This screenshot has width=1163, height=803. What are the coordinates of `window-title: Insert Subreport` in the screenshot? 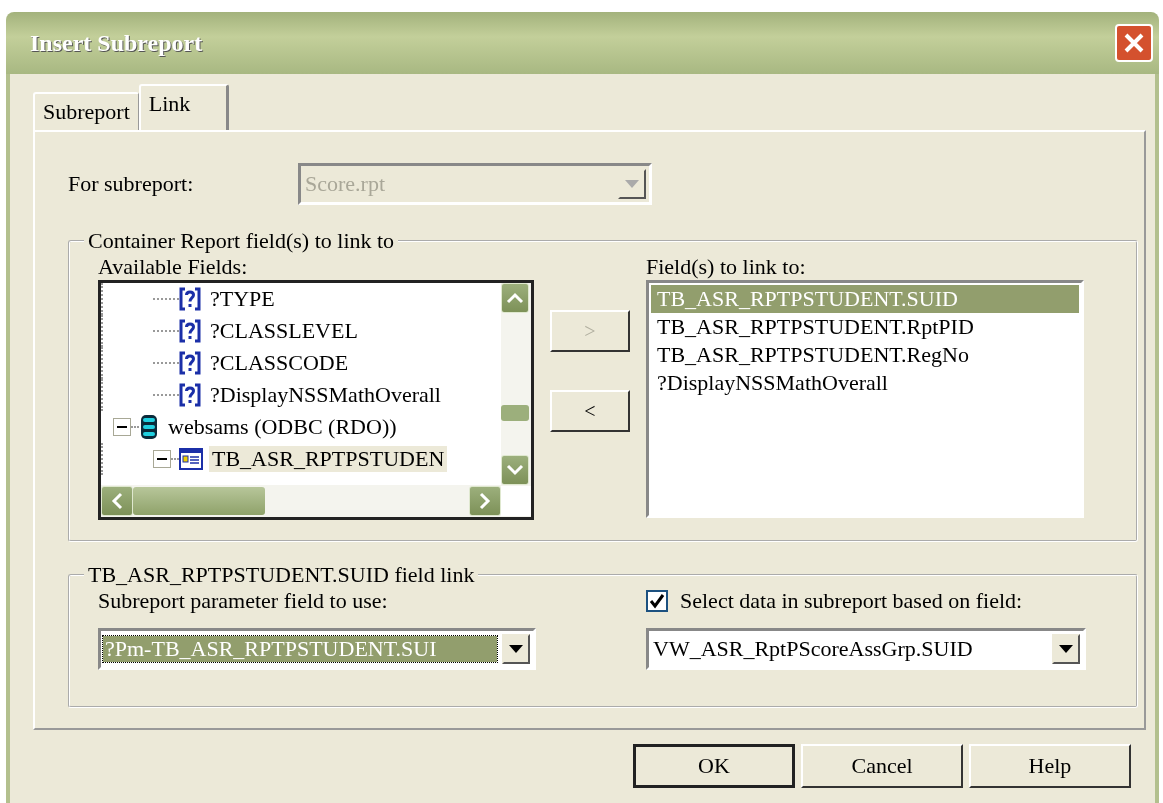 It's located at (116, 43).